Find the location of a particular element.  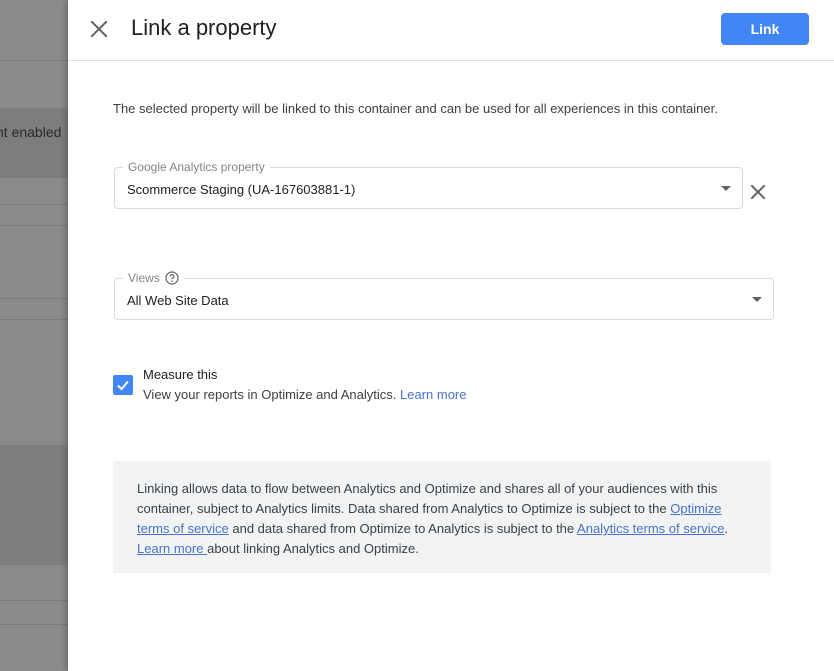

analytics-terms-link: Analytics terms of service is located at coordinates (650, 528).